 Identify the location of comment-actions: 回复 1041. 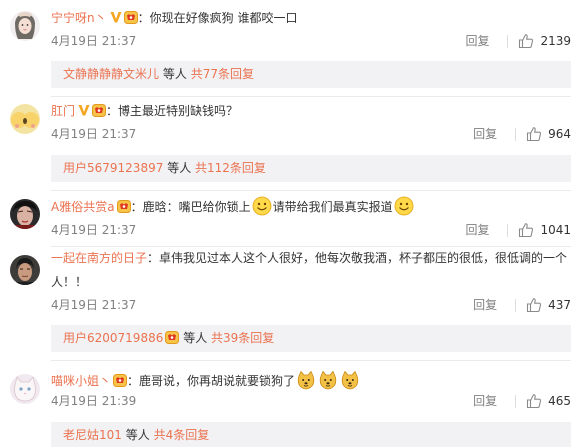
(518, 230).